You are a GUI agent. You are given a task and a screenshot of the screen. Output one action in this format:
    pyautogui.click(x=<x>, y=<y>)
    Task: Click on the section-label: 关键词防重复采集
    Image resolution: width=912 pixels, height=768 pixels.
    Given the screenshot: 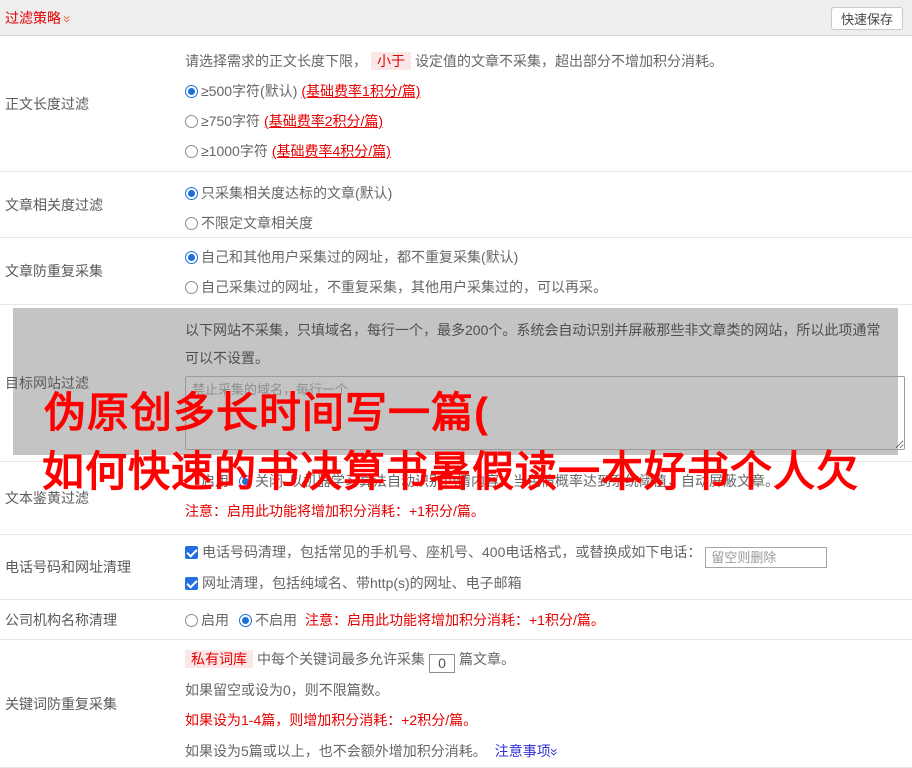 What is the action you would take?
    pyautogui.click(x=61, y=703)
    